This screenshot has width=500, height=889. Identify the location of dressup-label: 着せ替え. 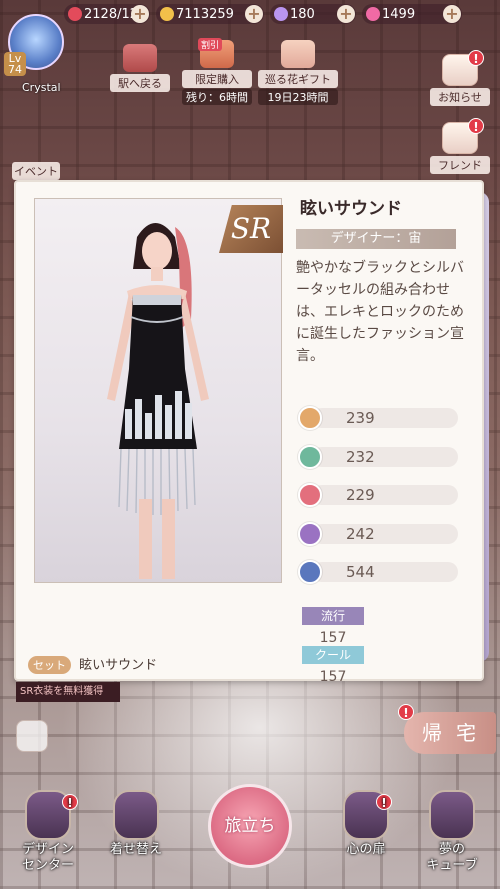
(135, 849).